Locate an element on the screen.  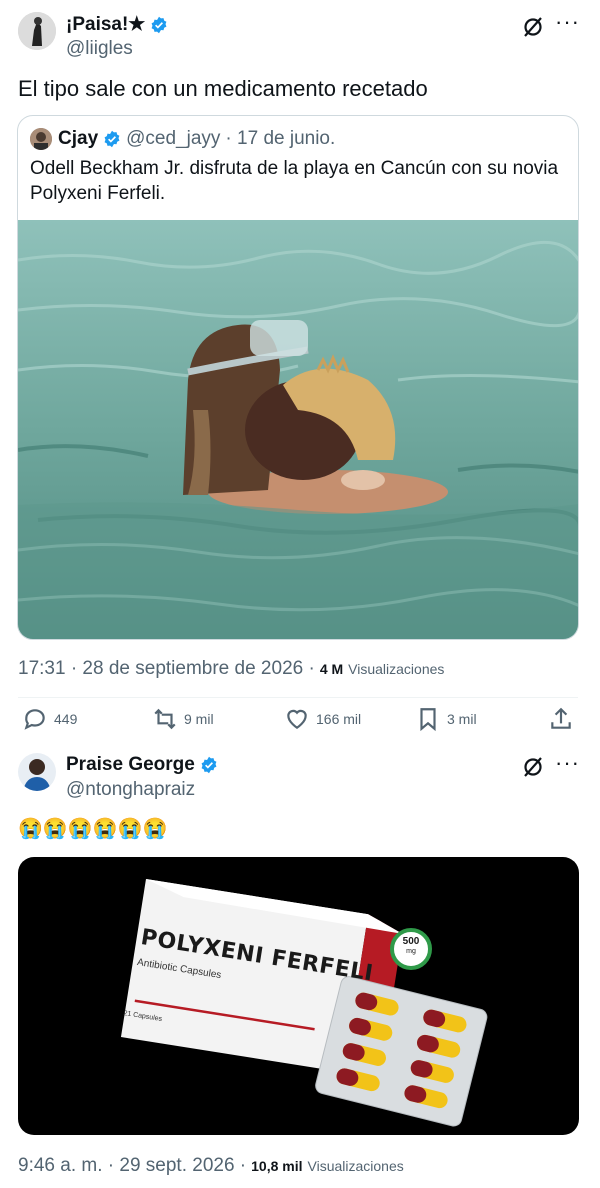
author-handle: @liigles is located at coordinates (99, 49).